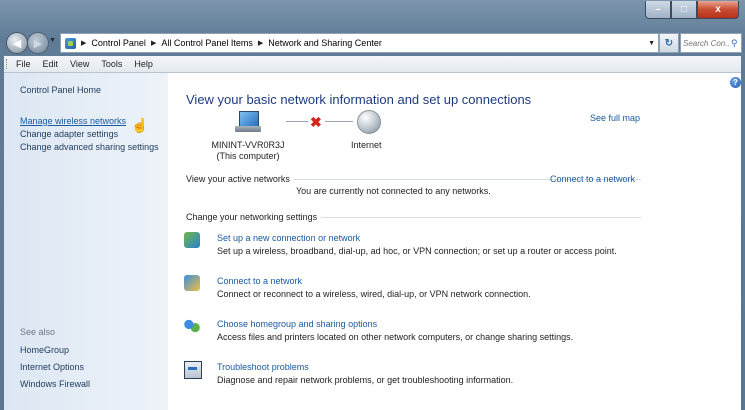 The height and width of the screenshot is (410, 745). I want to click on control-panel-icon, so click(70, 43).